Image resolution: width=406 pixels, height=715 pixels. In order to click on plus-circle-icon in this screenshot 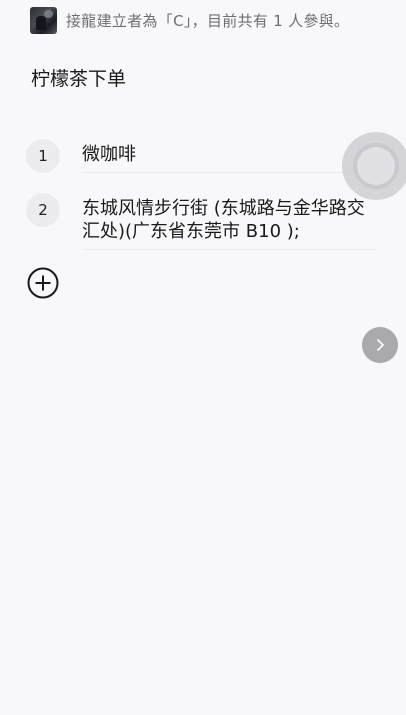, I will do `click(43, 283)`.